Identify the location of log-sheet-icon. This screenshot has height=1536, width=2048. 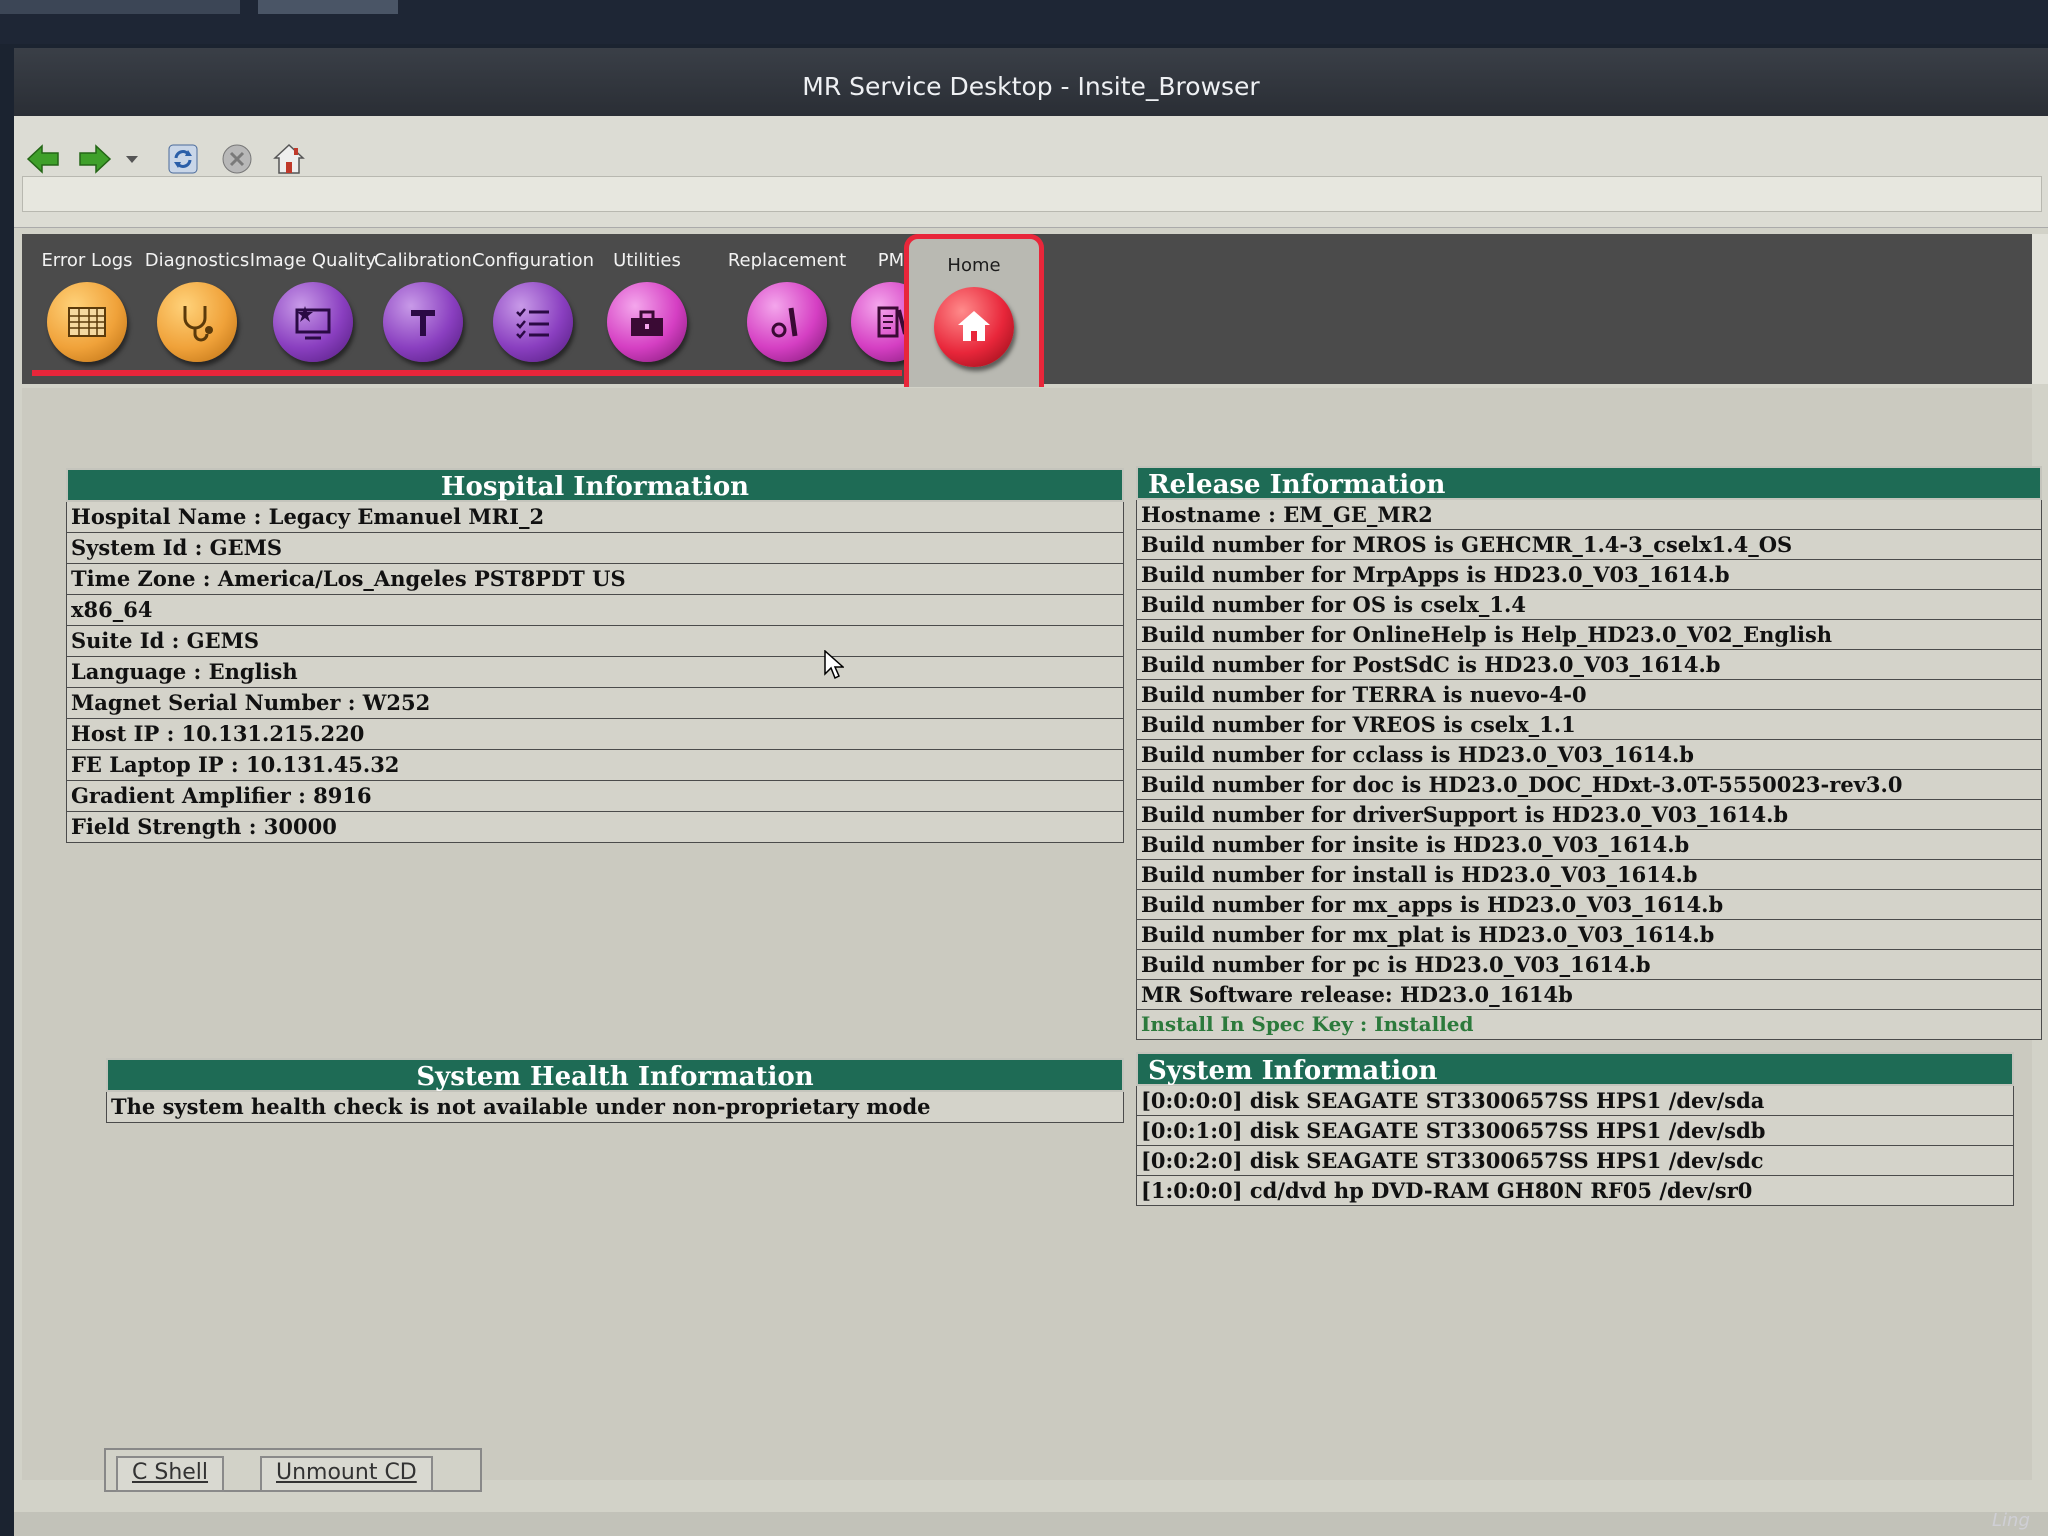
(87, 322).